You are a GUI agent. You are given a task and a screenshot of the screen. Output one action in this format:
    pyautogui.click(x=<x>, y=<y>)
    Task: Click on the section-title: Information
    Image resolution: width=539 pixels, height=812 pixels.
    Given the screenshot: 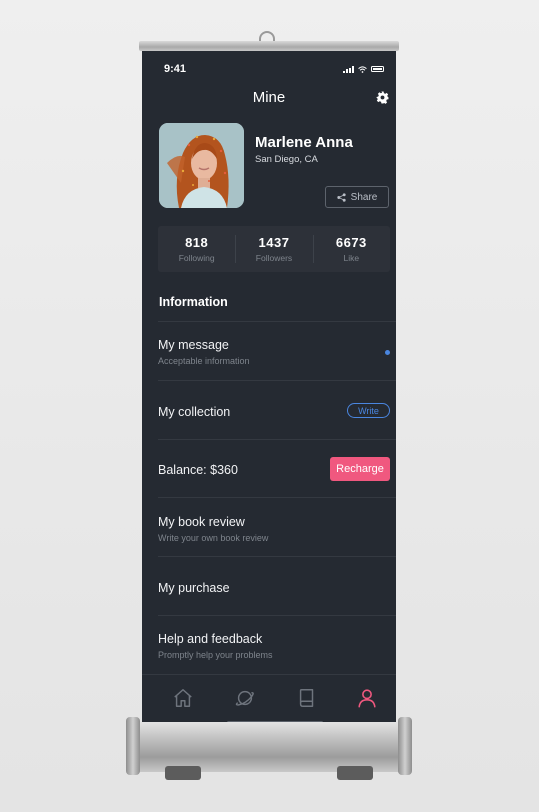 What is the action you would take?
    pyautogui.click(x=193, y=302)
    